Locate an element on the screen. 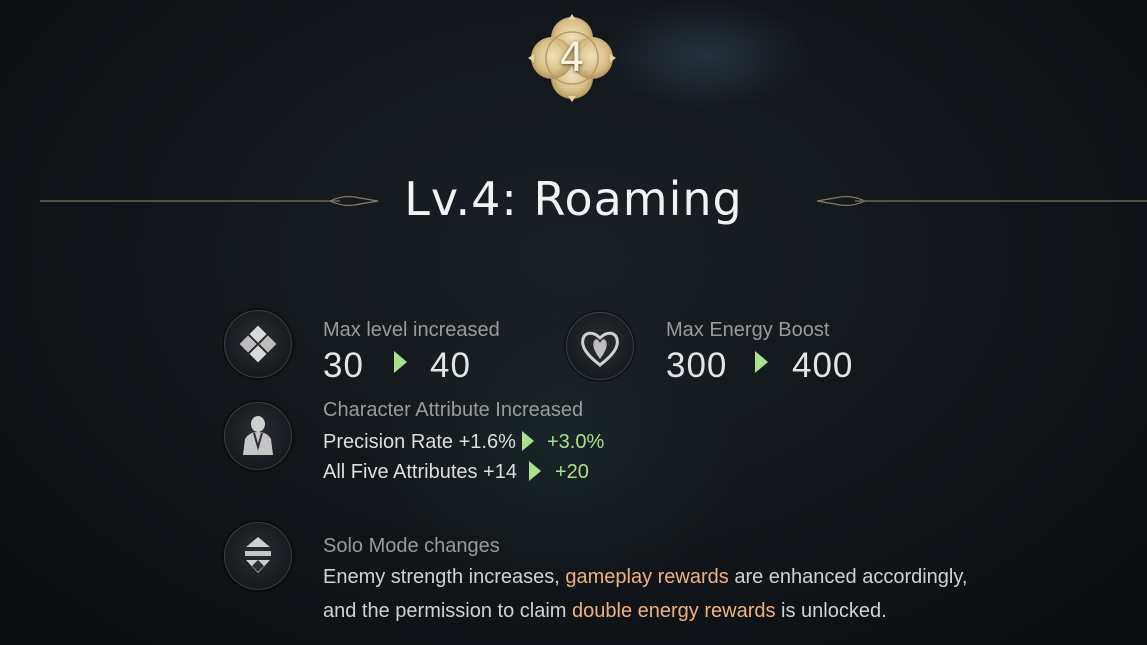 The image size is (1147, 645). solo-mode-label: Solo Mode changes is located at coordinates (411, 546).